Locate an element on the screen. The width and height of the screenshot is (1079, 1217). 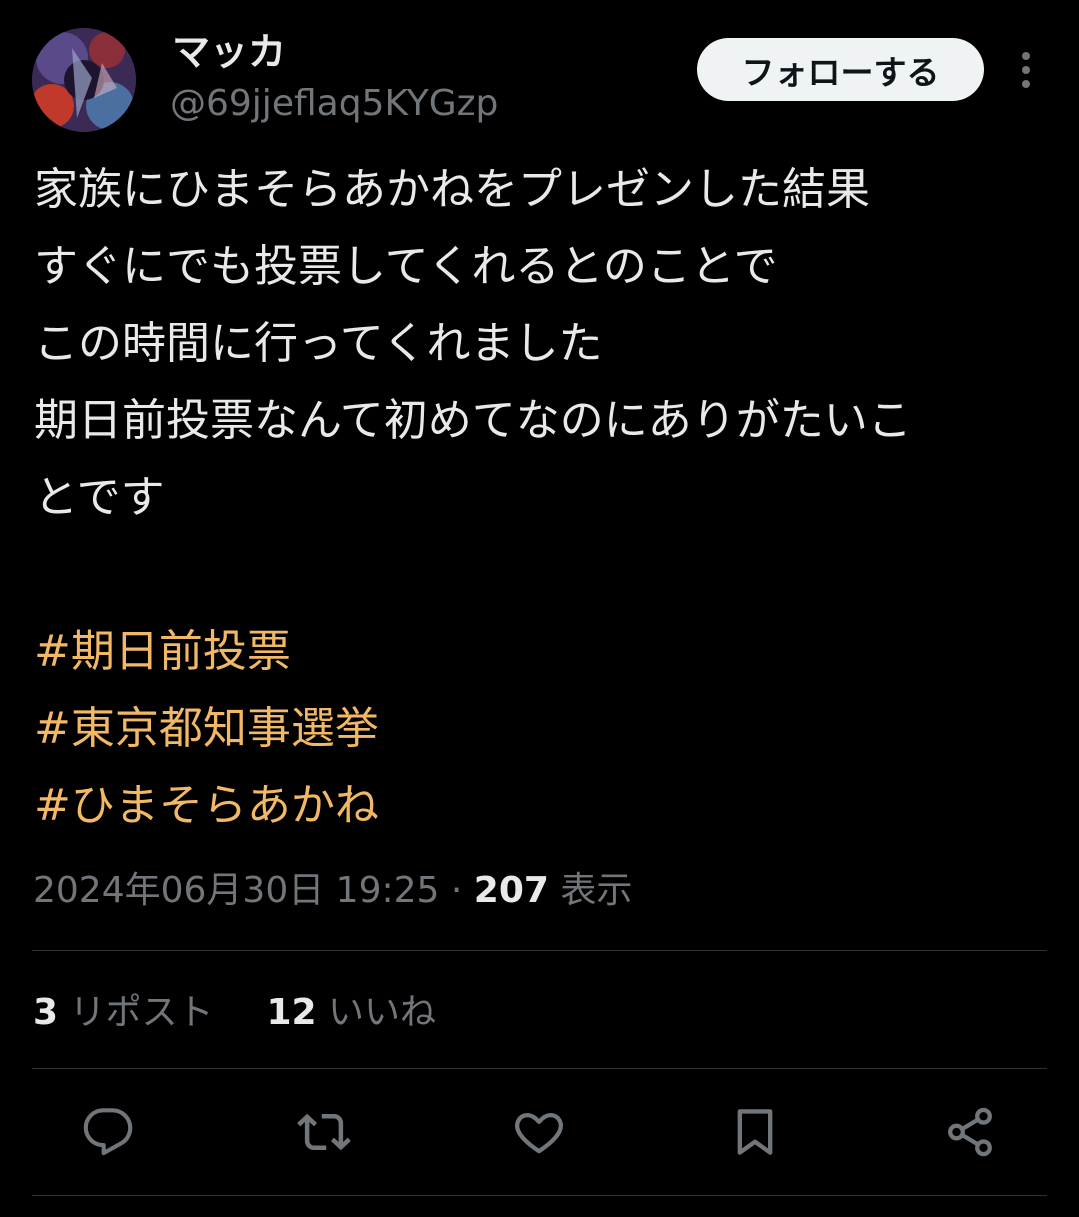
reply-icon is located at coordinates (108, 1132).